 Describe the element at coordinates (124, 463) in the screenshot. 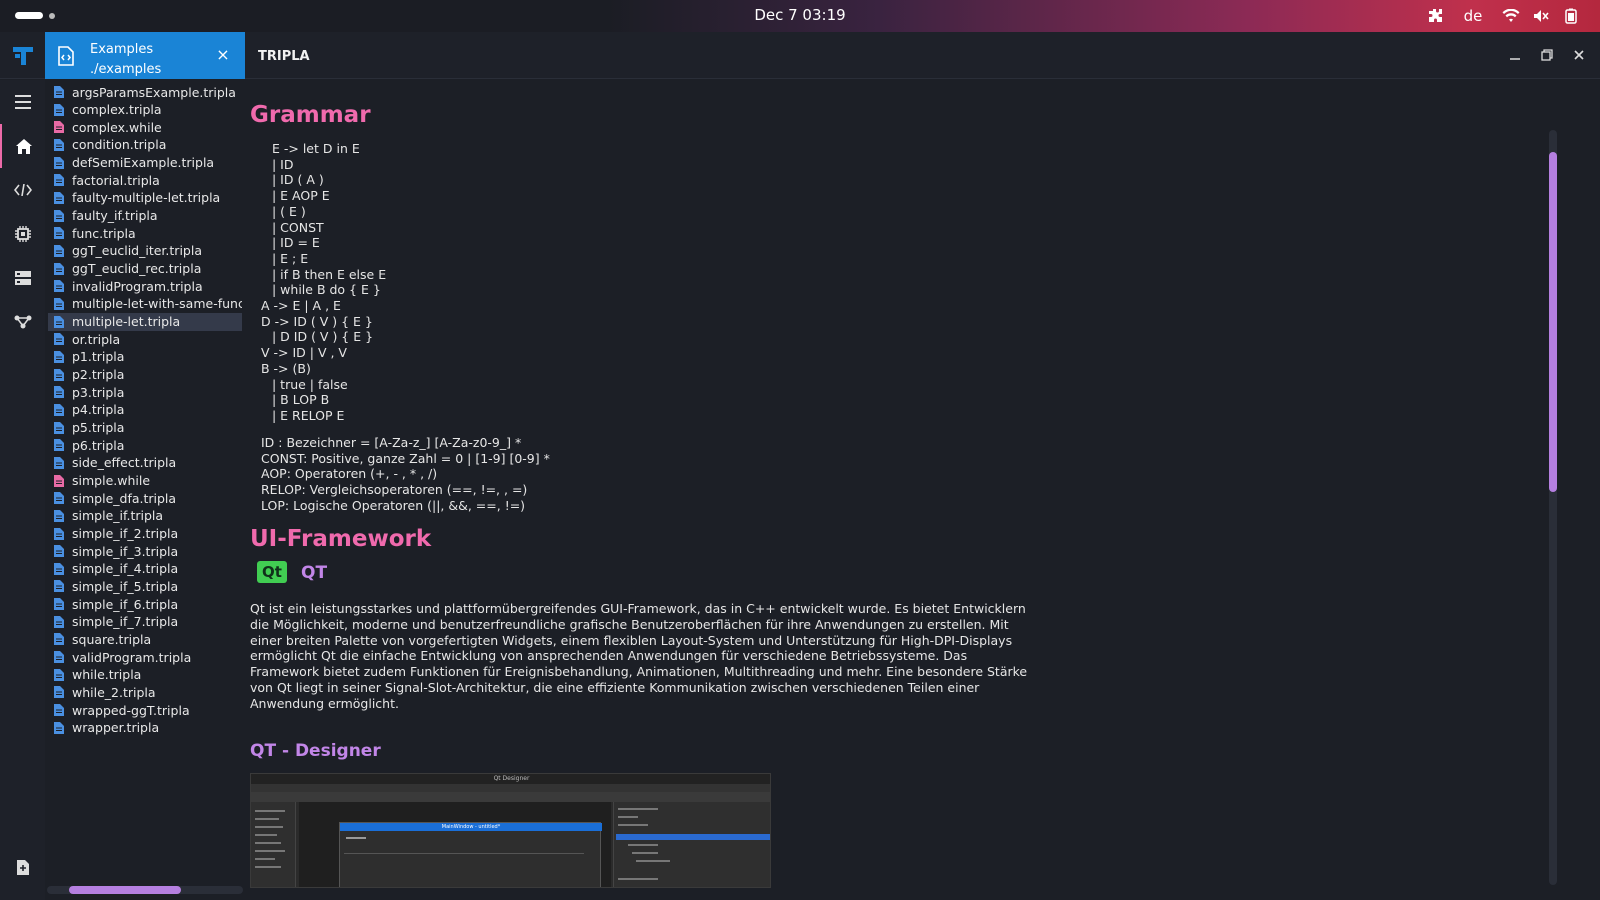

I see `file-name: side_effect.tripla` at that location.